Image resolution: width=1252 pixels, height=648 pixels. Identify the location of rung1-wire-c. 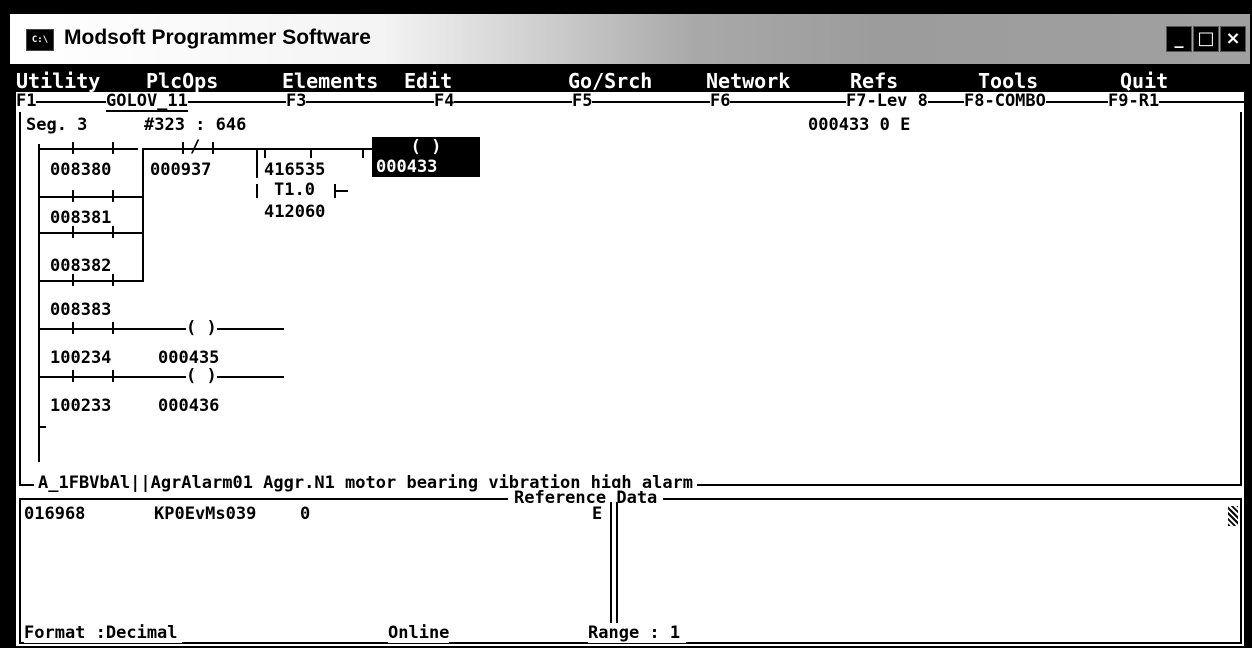
(314, 149).